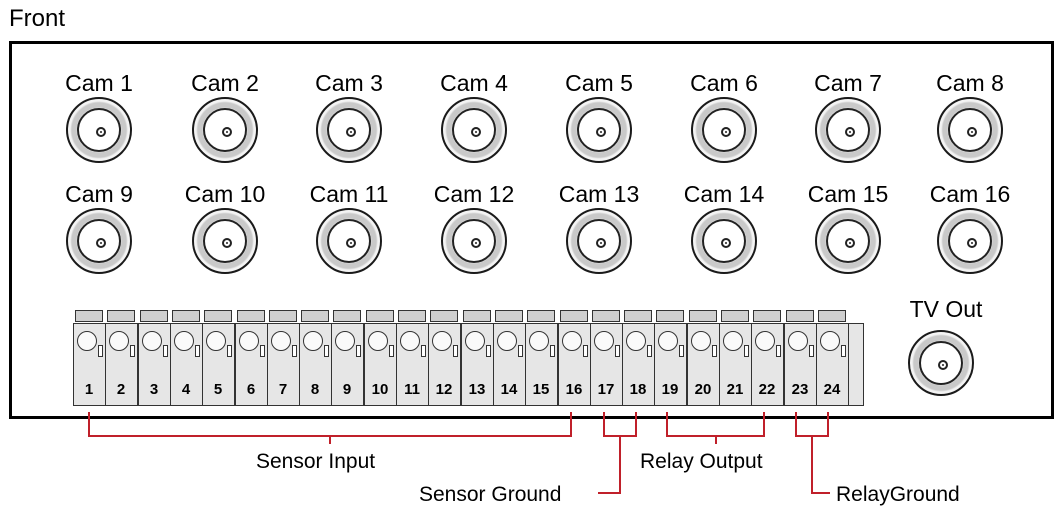 This screenshot has width=1062, height=512. Describe the element at coordinates (316, 461) in the screenshot. I see `sensor-input-label: Sensor Input` at that location.